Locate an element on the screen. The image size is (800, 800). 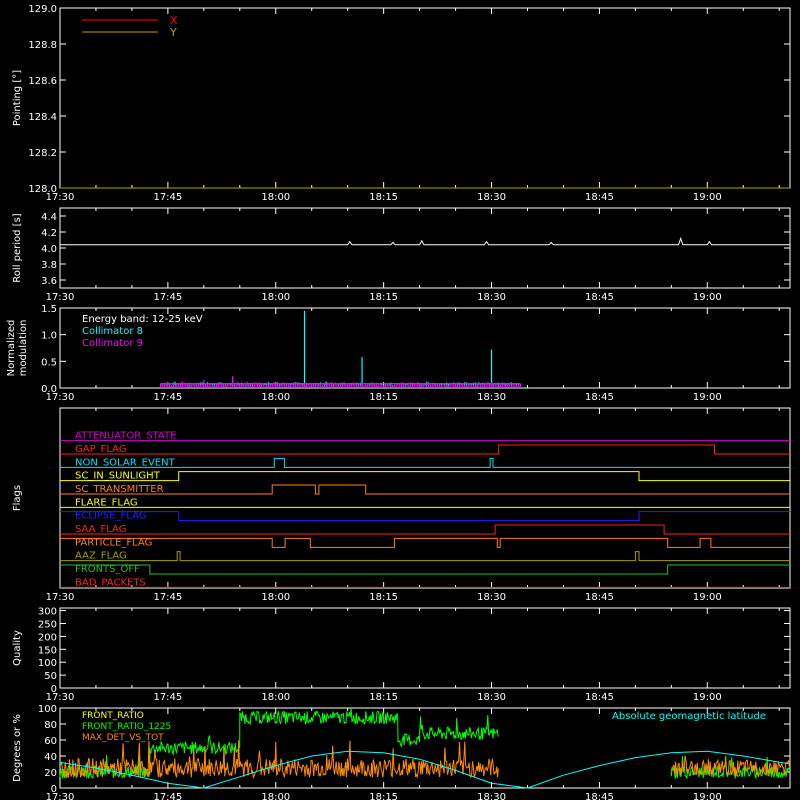
y-tick-label: 128.6 is located at coordinates (42, 81).